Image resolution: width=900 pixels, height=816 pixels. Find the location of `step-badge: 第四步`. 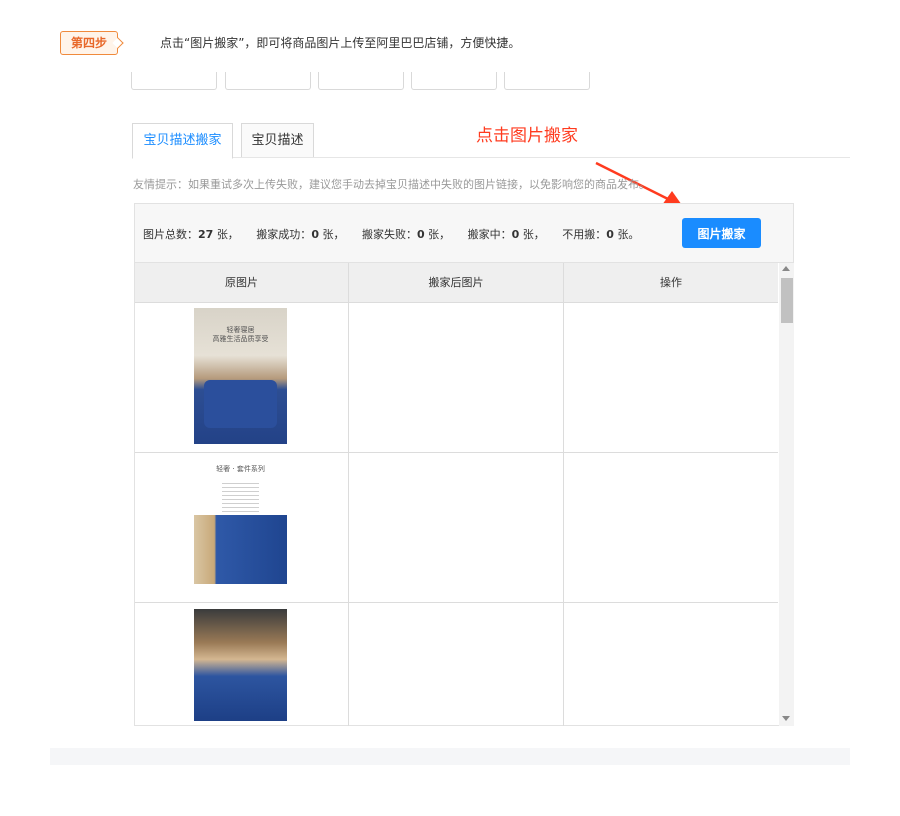

step-badge: 第四步 is located at coordinates (89, 43).